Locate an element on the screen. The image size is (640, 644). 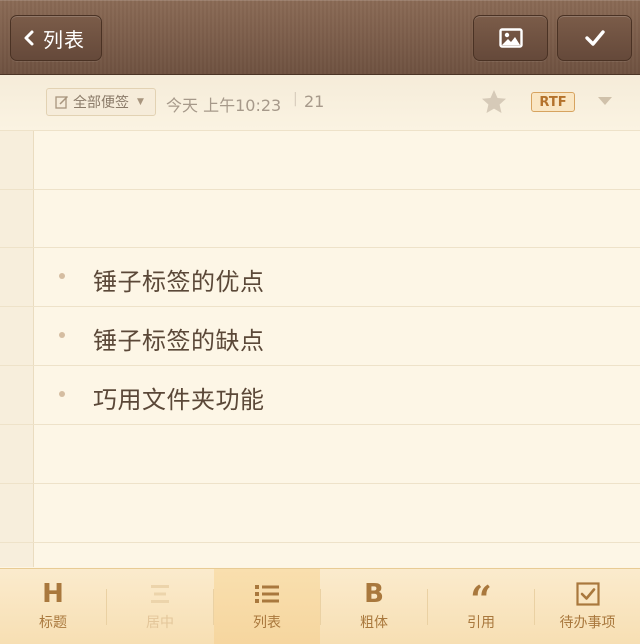
heading-label: 标题 is located at coordinates (53, 623).